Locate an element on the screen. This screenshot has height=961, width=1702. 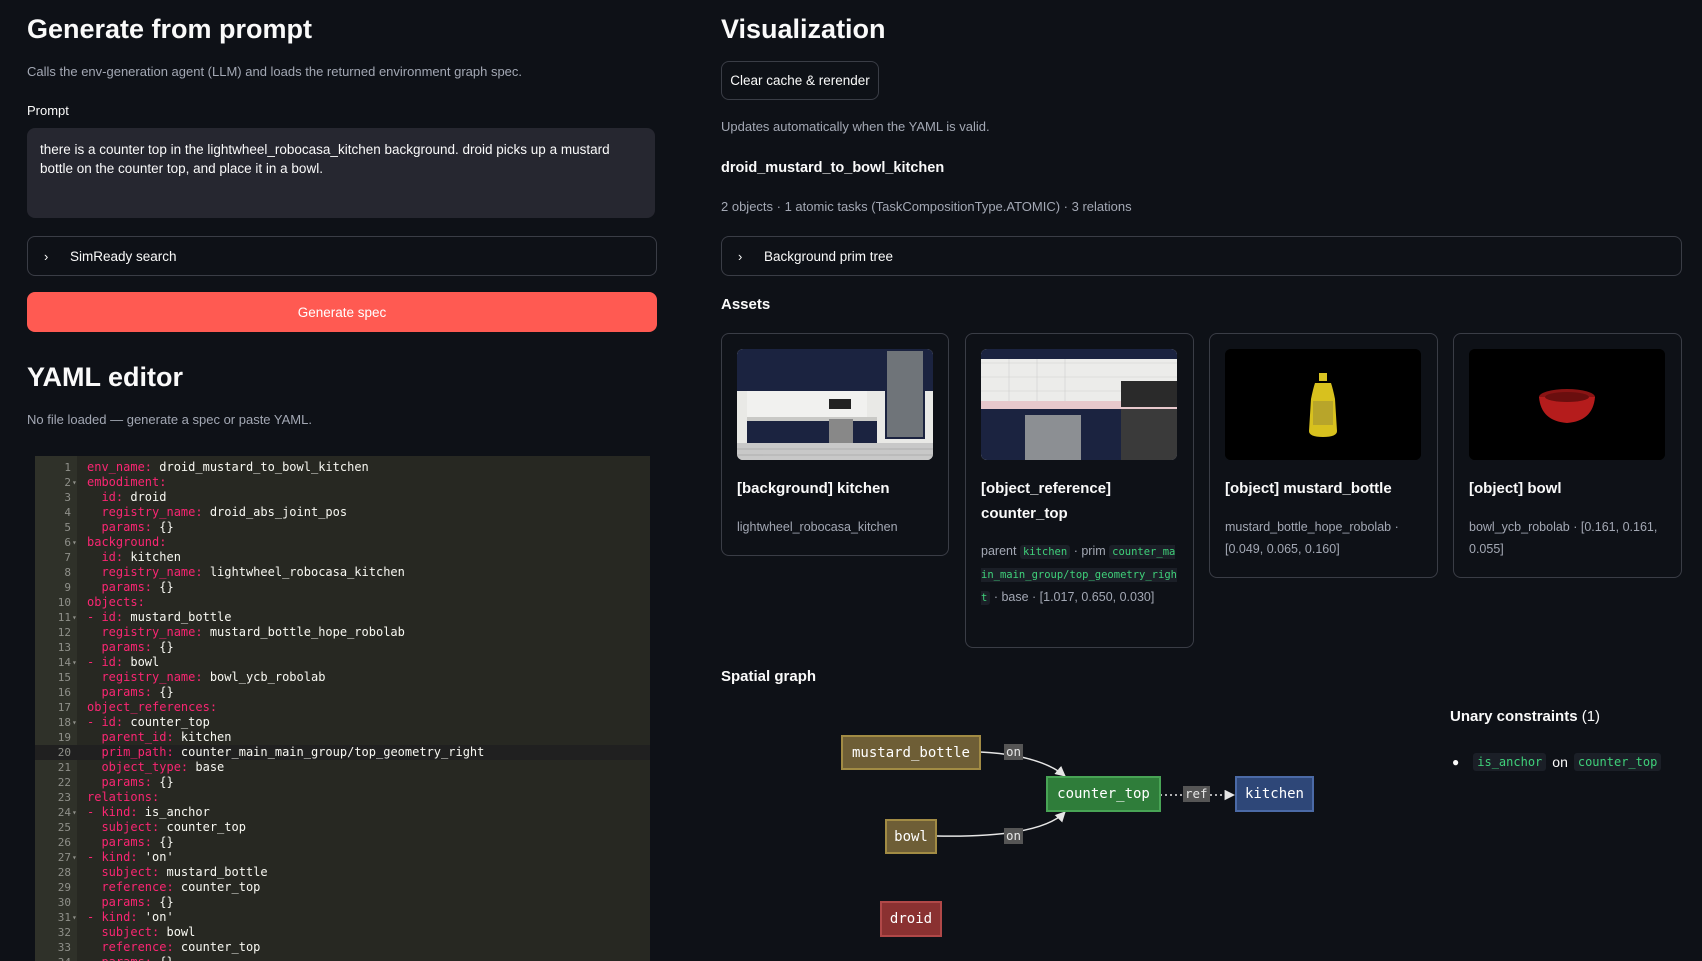
constraint-target: counter_top is located at coordinates (1617, 762).